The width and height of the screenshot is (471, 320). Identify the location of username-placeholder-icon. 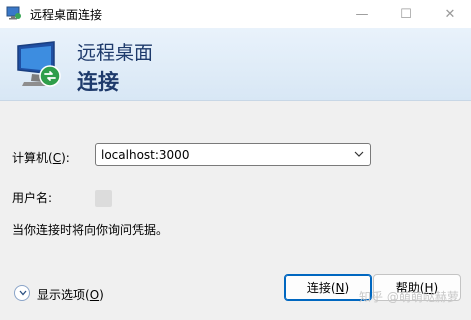
(103, 198).